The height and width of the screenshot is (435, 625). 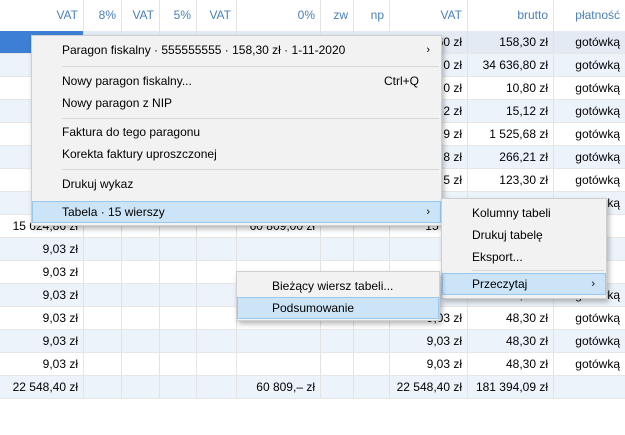 What do you see at coordinates (511, 180) in the screenshot?
I see `table-cell: 123,30 zł` at bounding box center [511, 180].